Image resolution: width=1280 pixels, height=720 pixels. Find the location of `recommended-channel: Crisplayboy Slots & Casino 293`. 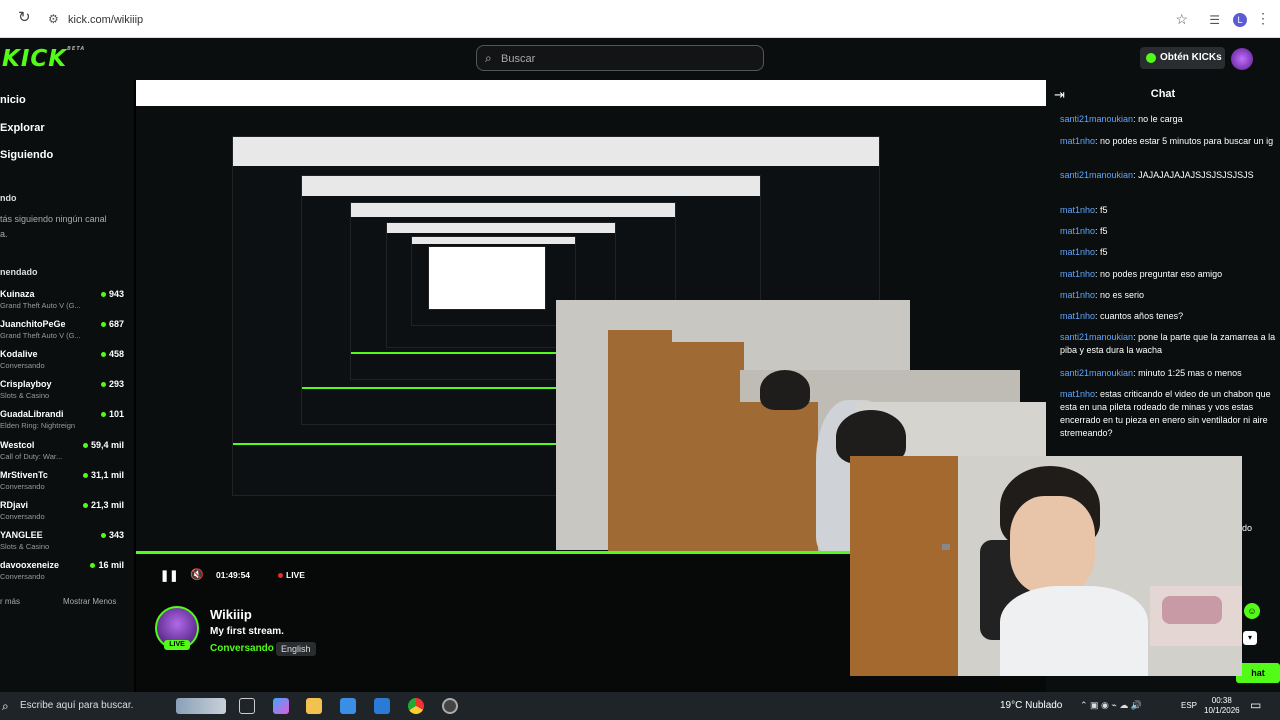

recommended-channel: Crisplayboy Slots & Casino 293 is located at coordinates (63, 393).